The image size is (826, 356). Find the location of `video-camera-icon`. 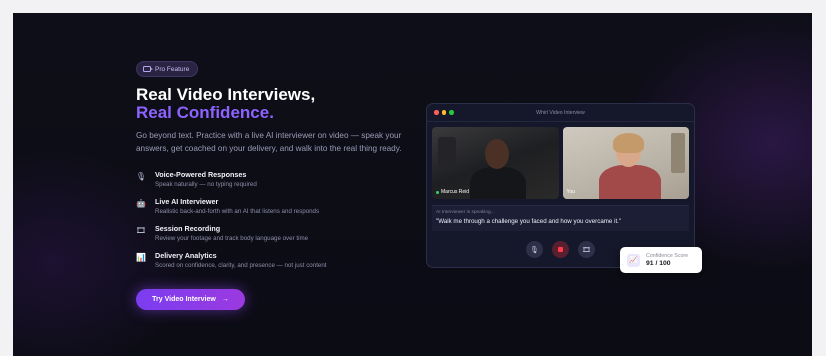

video-camera-icon is located at coordinates (148, 69).